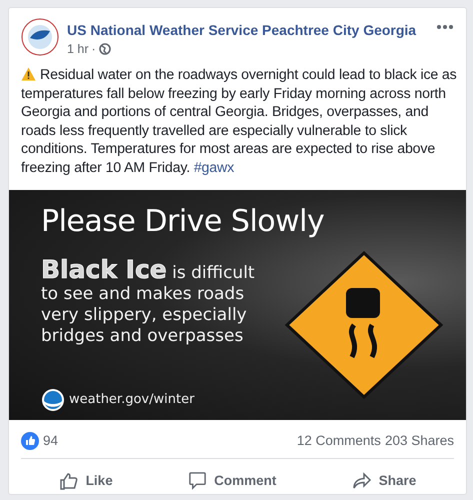  Describe the element at coordinates (40, 37) in the screenshot. I see `weather-service-logo-icon` at that location.